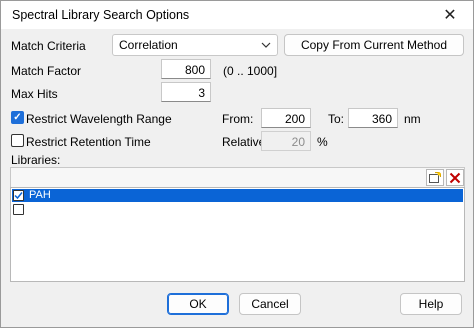  I want to click on match-criteria-value: Correlation, so click(148, 45).